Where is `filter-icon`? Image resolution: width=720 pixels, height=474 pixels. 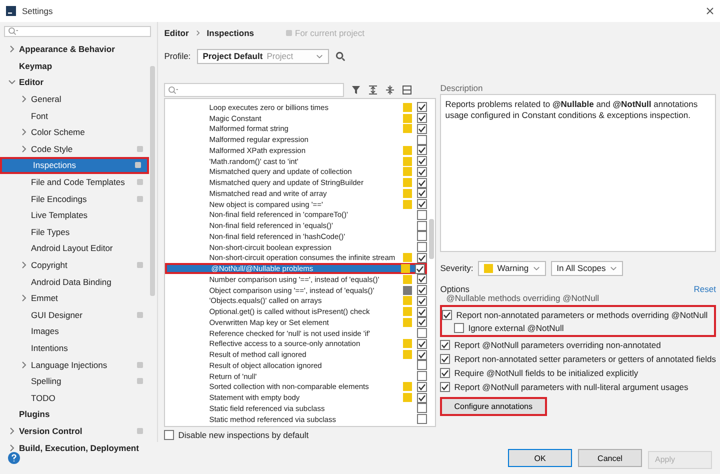
filter-icon is located at coordinates (356, 90).